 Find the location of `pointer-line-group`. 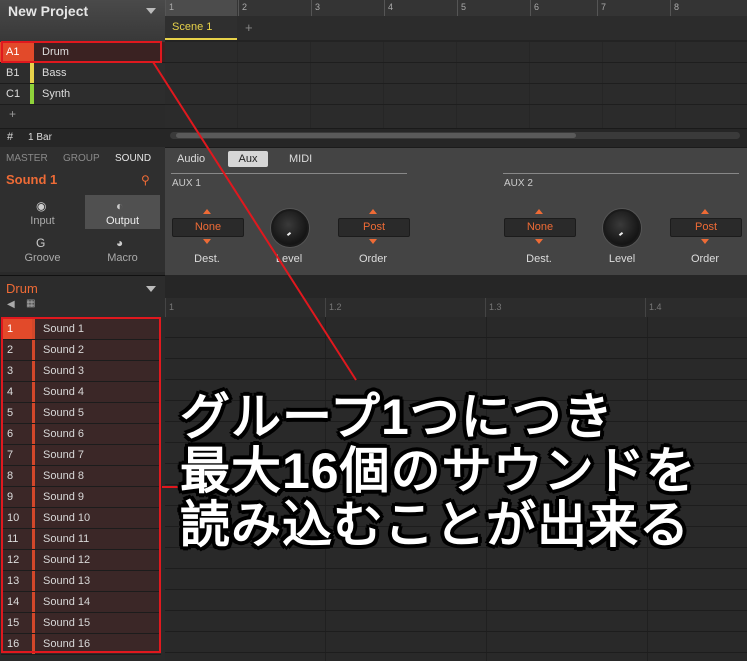

pointer-line-group is located at coordinates (254, 221).